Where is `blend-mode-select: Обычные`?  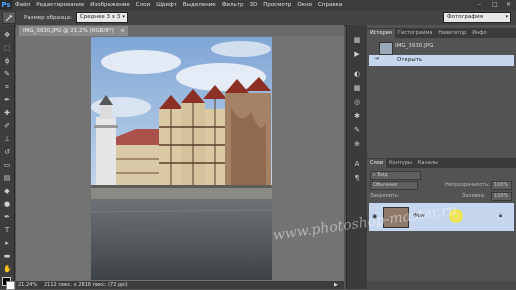
blend-mode-select: Обычные is located at coordinates (394, 185).